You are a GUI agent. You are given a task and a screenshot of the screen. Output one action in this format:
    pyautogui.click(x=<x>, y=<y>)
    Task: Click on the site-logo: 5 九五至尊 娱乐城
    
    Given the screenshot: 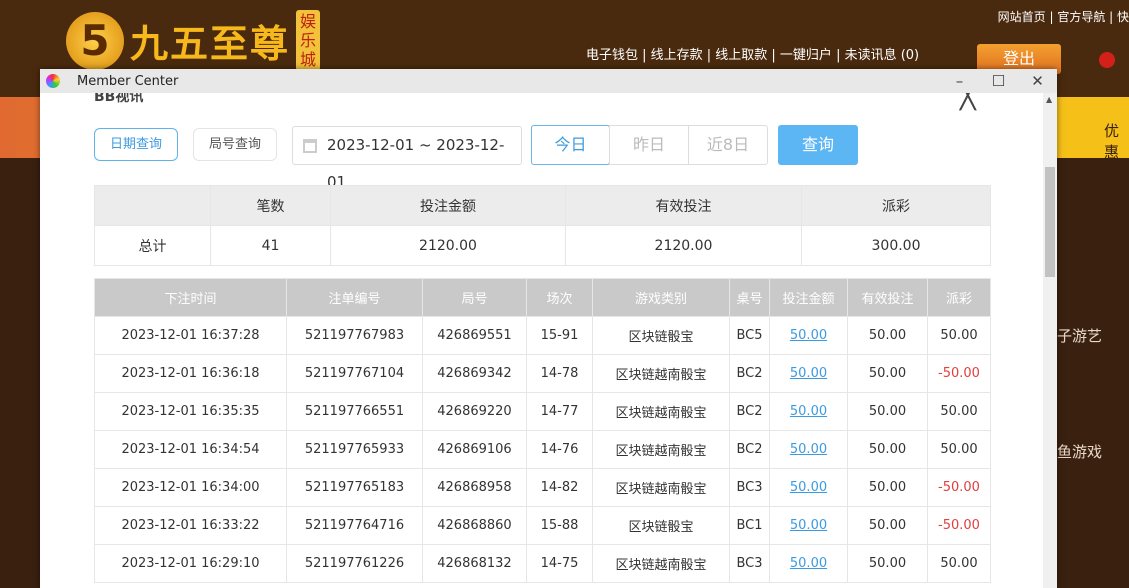 What is the action you would take?
    pyautogui.click(x=193, y=40)
    